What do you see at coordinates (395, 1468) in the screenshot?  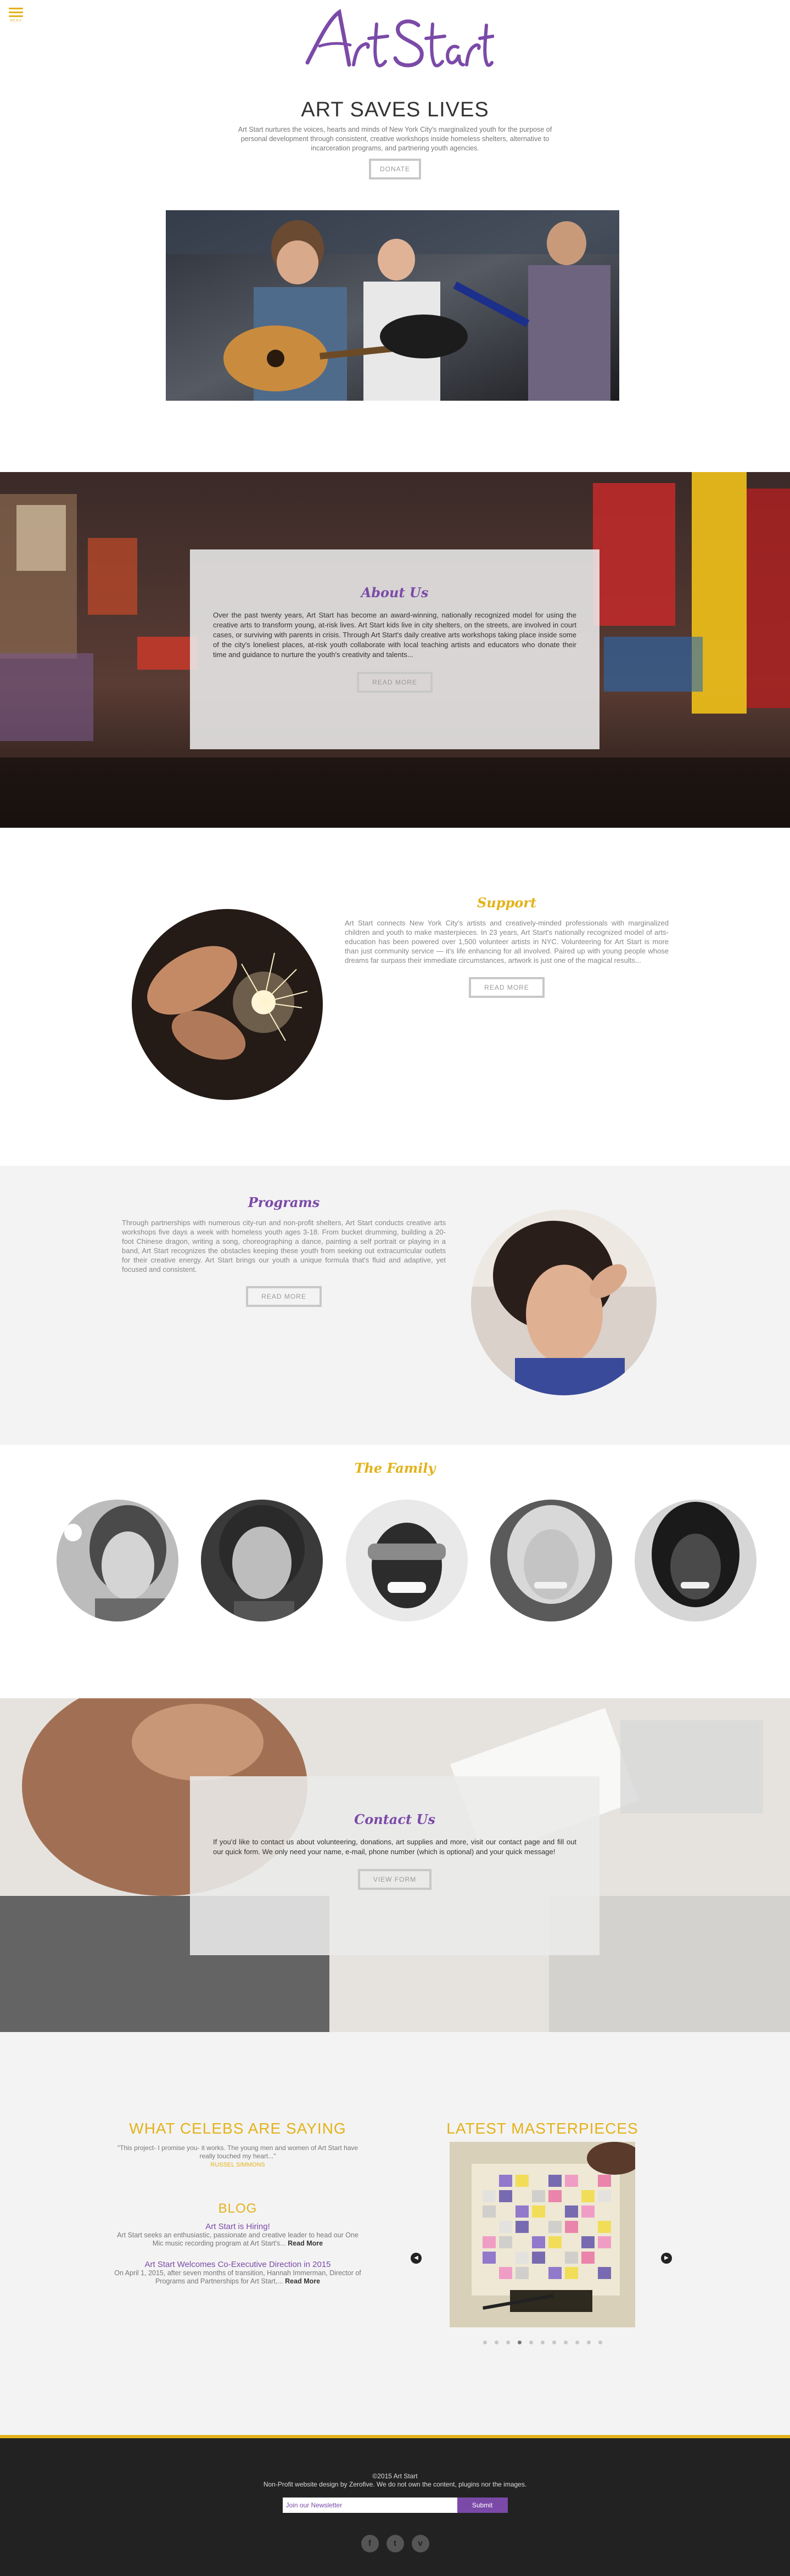 I see `family-title: The Family` at bounding box center [395, 1468].